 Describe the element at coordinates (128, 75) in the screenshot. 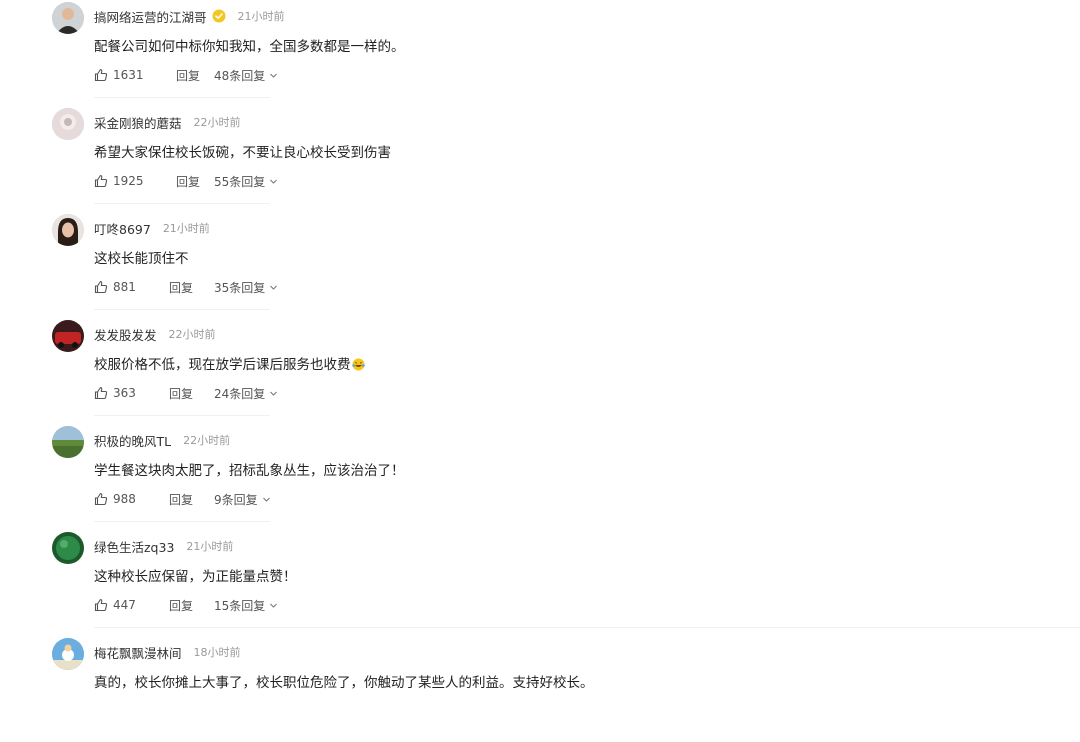

I see `like-count: 1631` at that location.